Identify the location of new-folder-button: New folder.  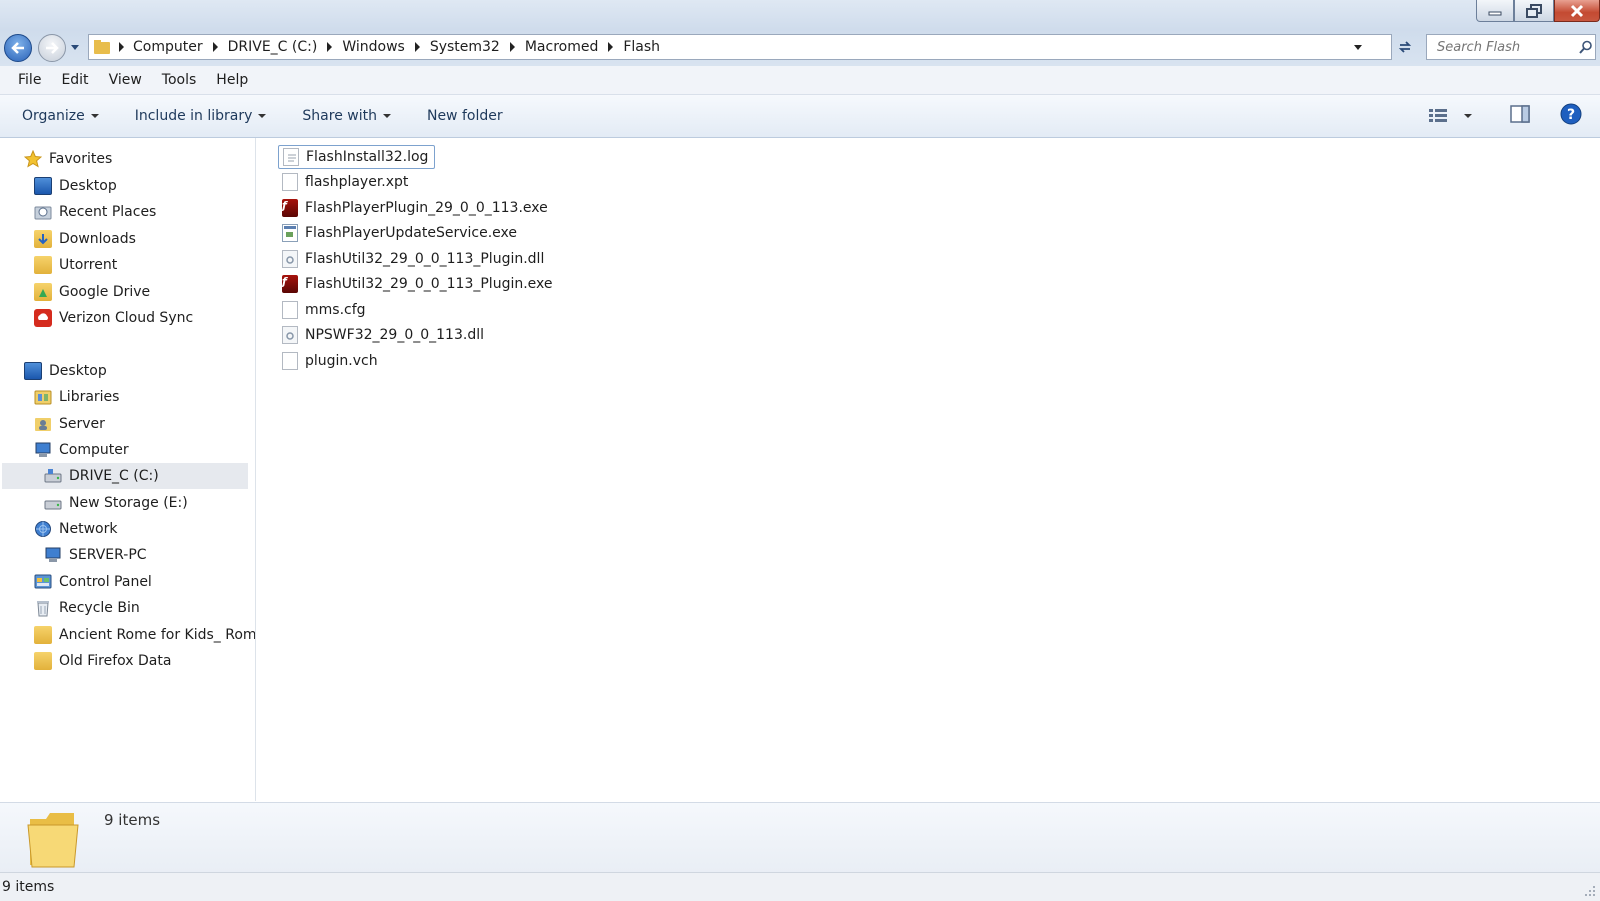
(465, 116).